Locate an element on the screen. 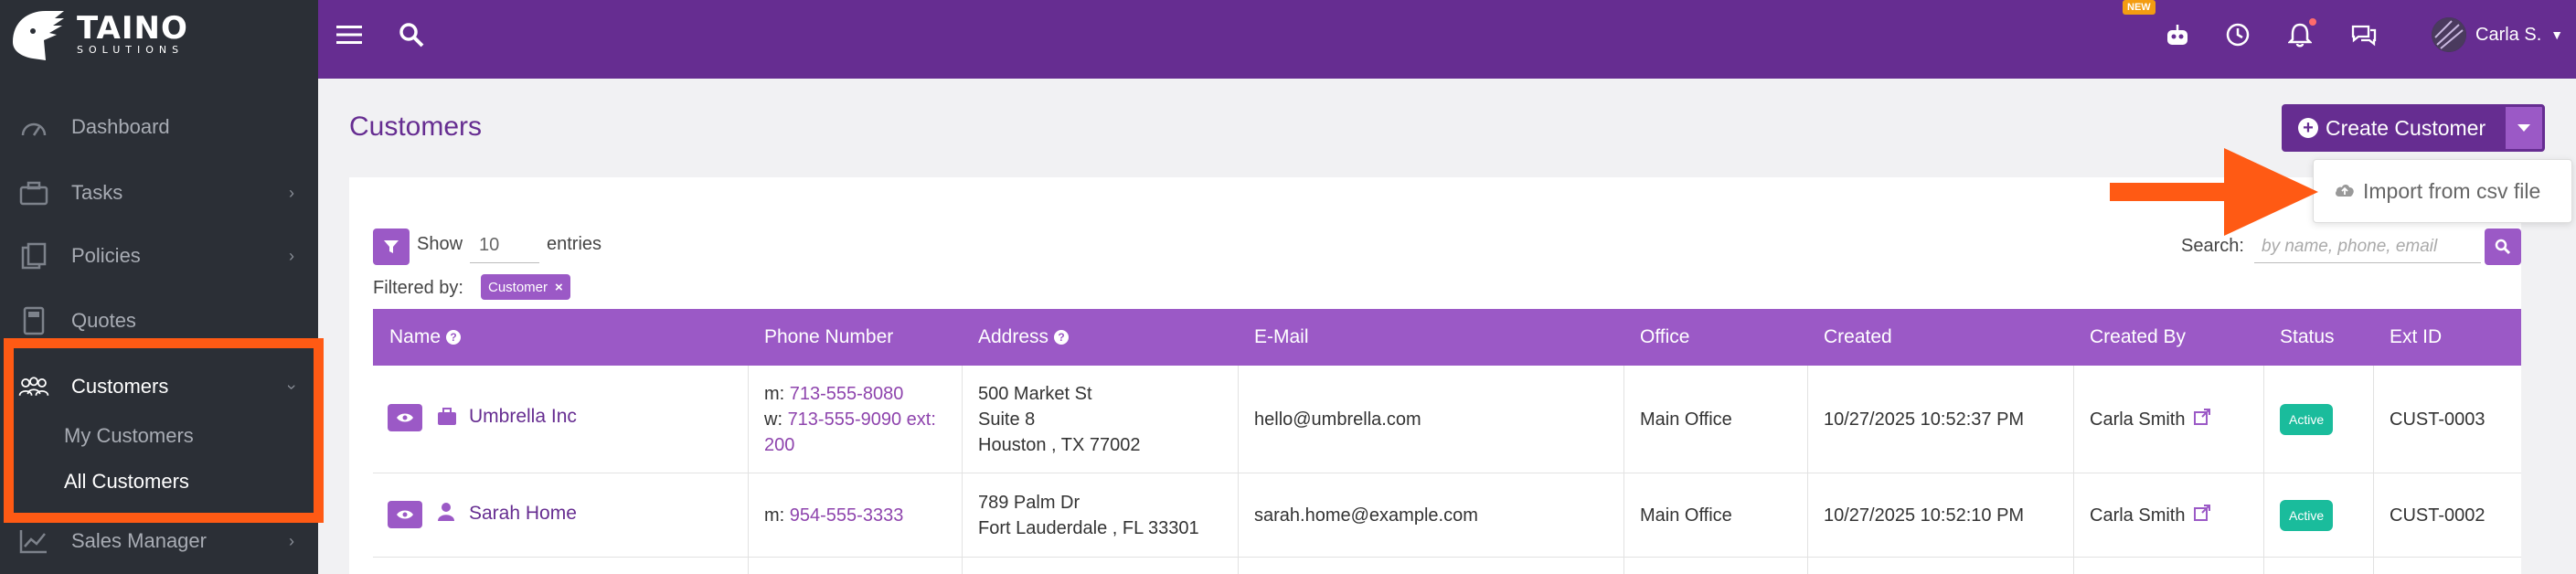 This screenshot has width=2576, height=574. menu-icon is located at coordinates (349, 34).